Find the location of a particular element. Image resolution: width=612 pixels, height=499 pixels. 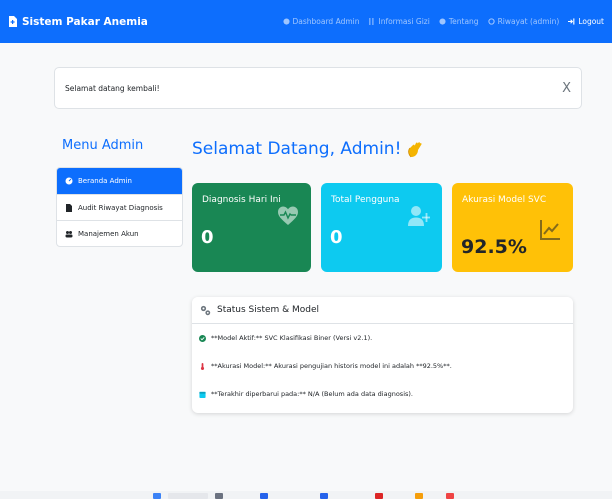

info-icon is located at coordinates (442, 21).